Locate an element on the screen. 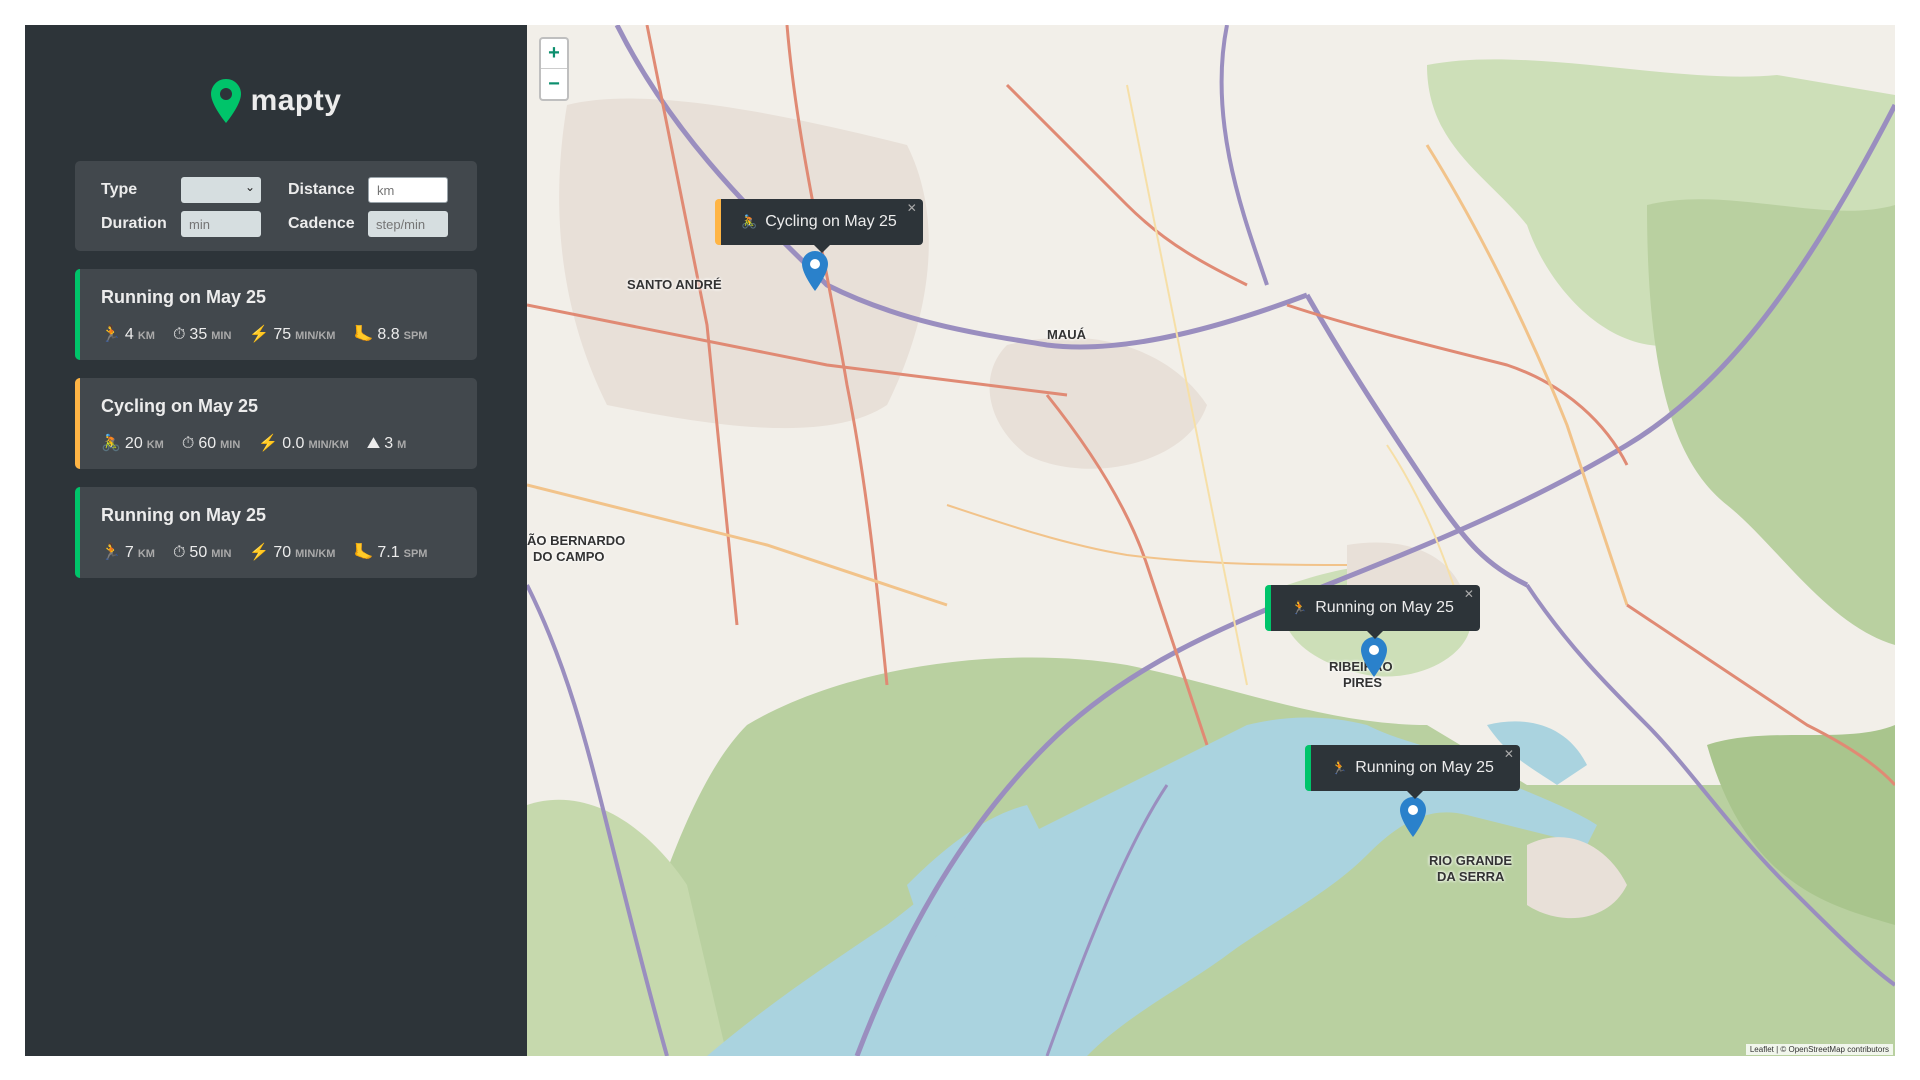 The image size is (1920, 1080). logo-text: mapty is located at coordinates (296, 100).